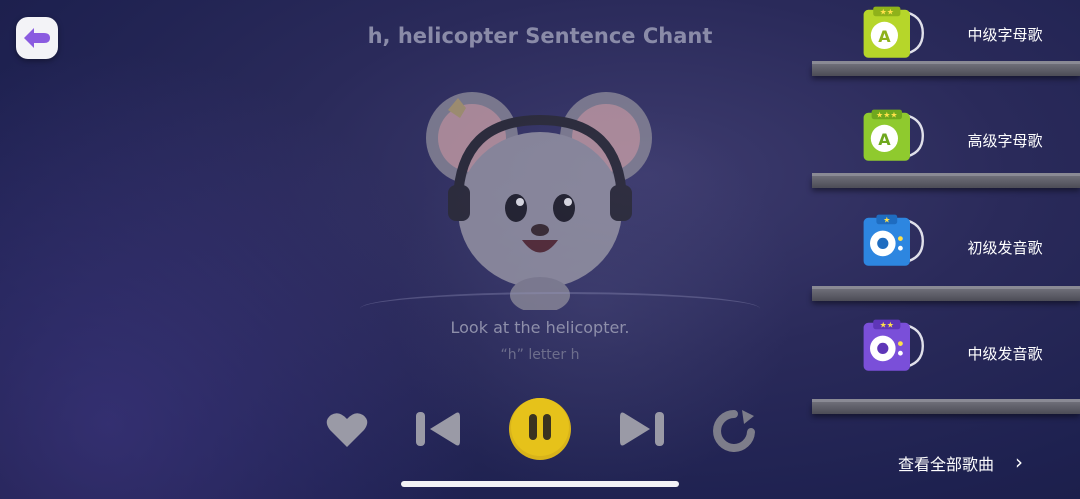  What do you see at coordinates (1005, 141) in the screenshot?
I see `playlist-item-label: 高级字母歌` at bounding box center [1005, 141].